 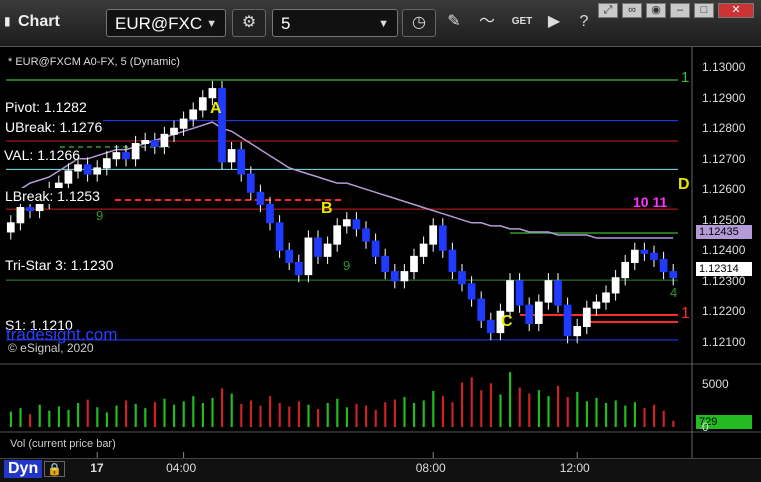 What do you see at coordinates (724, 232) in the screenshot?
I see `ma-price-tag: 1.12435` at bounding box center [724, 232].